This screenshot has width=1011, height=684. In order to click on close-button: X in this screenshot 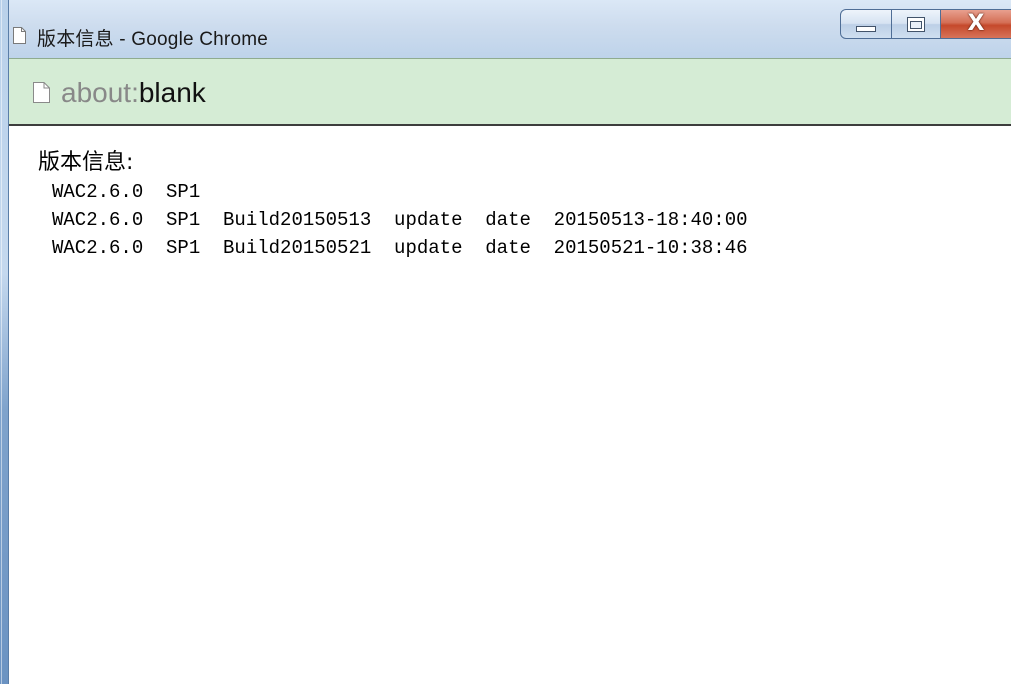, I will do `click(976, 24)`.